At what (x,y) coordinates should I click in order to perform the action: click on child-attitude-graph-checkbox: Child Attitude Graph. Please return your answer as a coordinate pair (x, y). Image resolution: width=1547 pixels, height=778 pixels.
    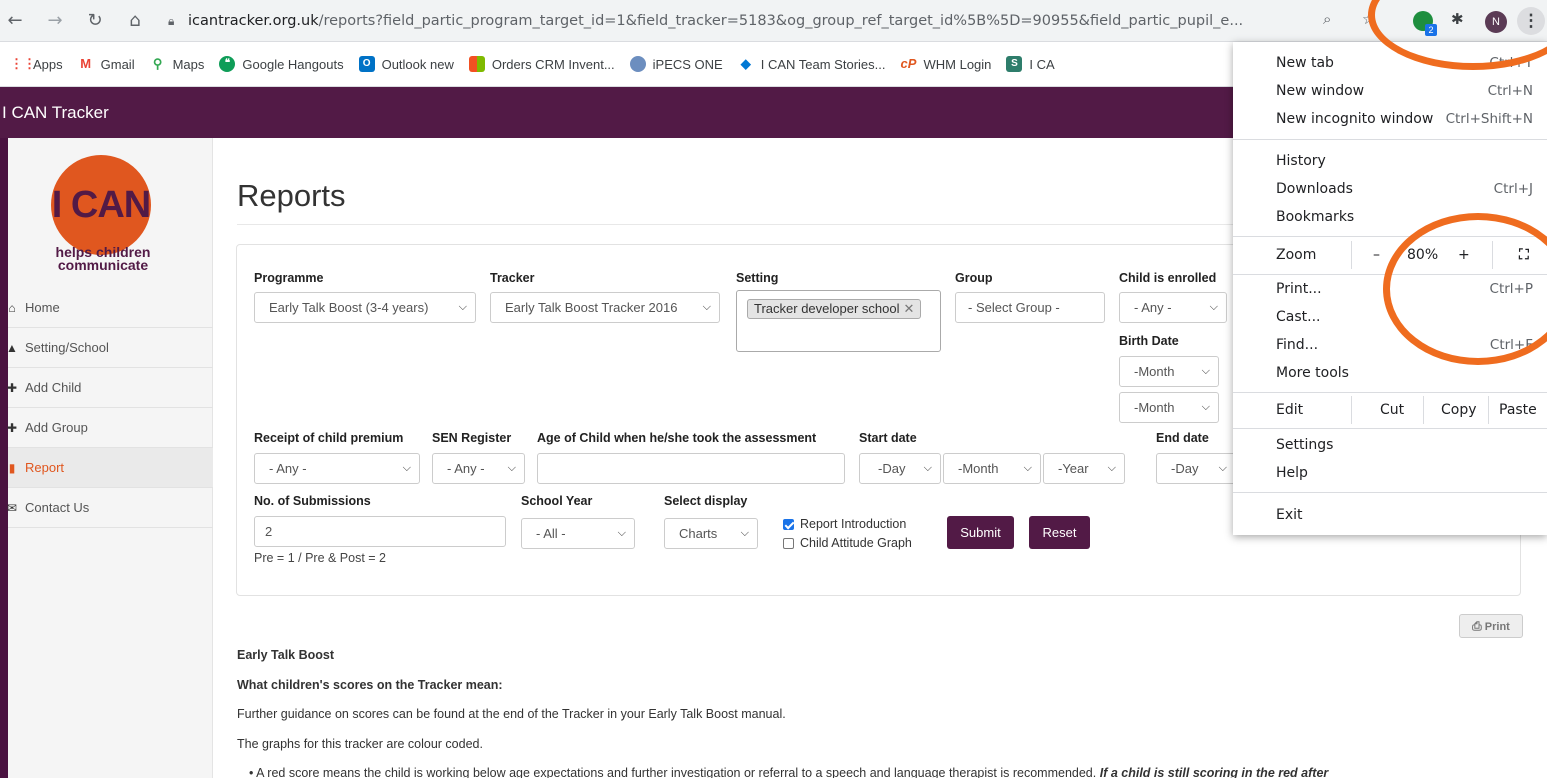
    Looking at the image, I should click on (847, 543).